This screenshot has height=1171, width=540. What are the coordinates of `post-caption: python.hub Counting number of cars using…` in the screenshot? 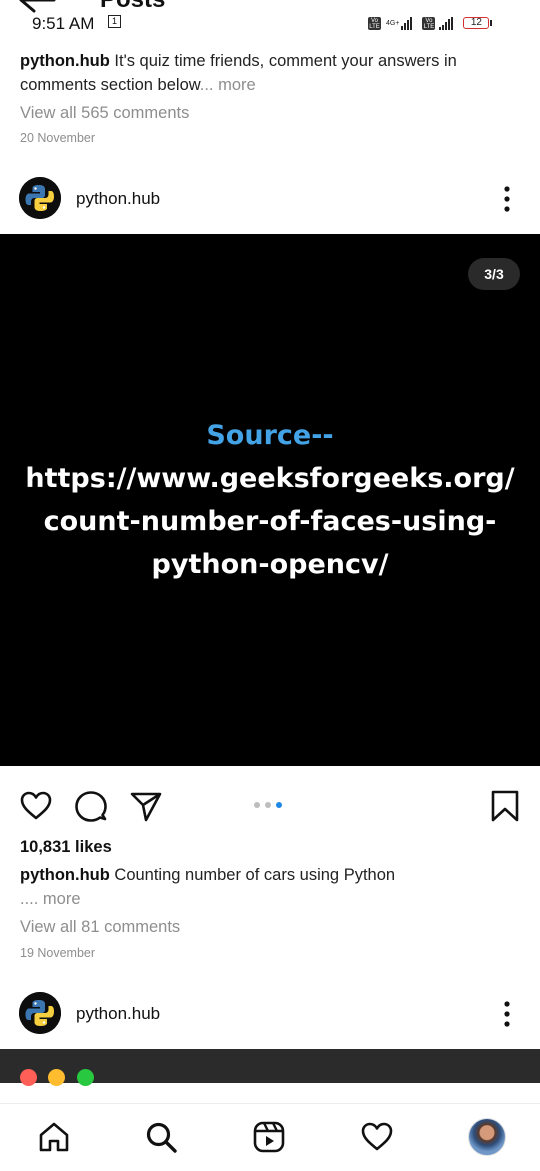 It's located at (270, 887).